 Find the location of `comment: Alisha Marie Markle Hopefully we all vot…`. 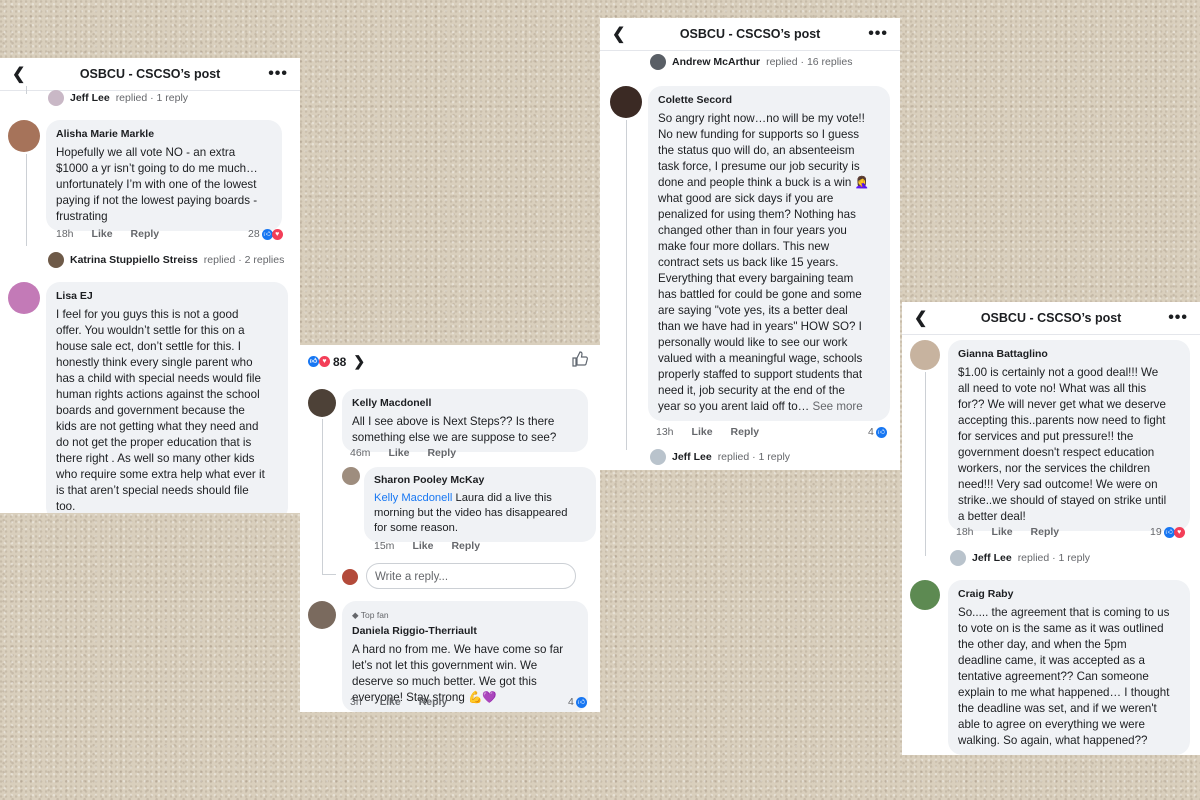

comment: Alisha Marie Markle Hopefully we all vot… is located at coordinates (145, 175).